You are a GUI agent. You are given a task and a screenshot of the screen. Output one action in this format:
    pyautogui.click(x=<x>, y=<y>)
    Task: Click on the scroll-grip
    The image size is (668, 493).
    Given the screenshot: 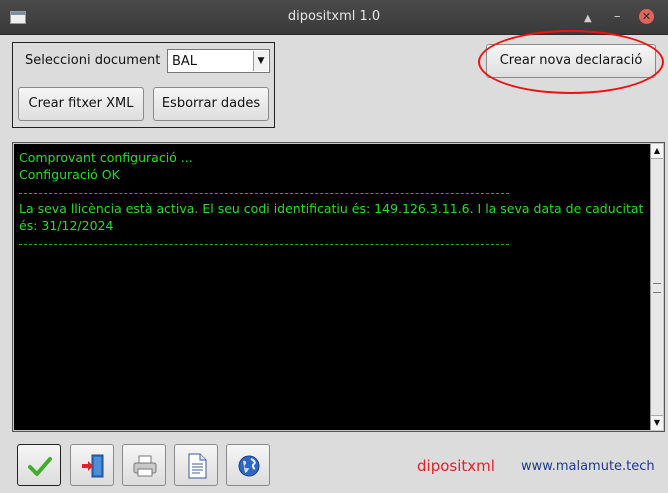 What is the action you would take?
    pyautogui.click(x=657, y=288)
    